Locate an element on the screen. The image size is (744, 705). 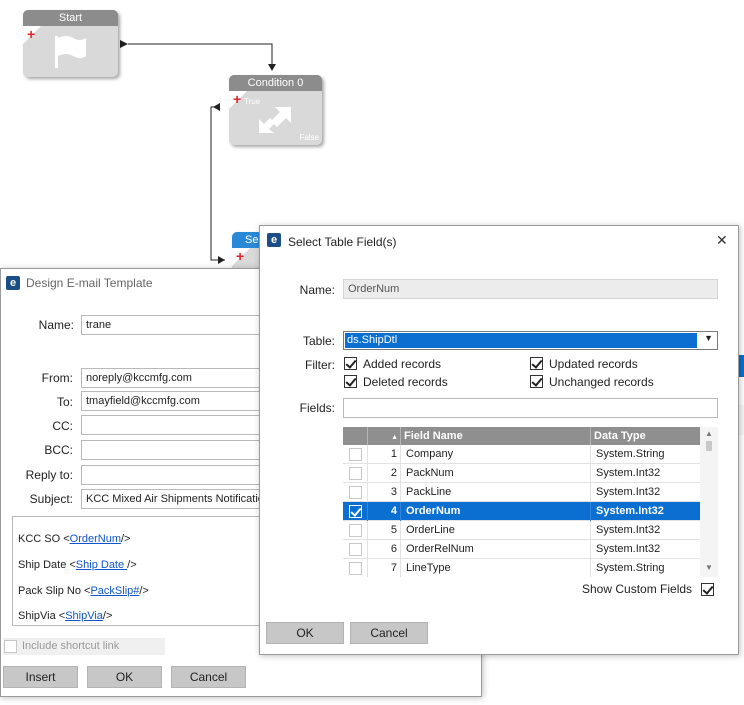
scroll-up-icon: ▲ is located at coordinates (709, 433).